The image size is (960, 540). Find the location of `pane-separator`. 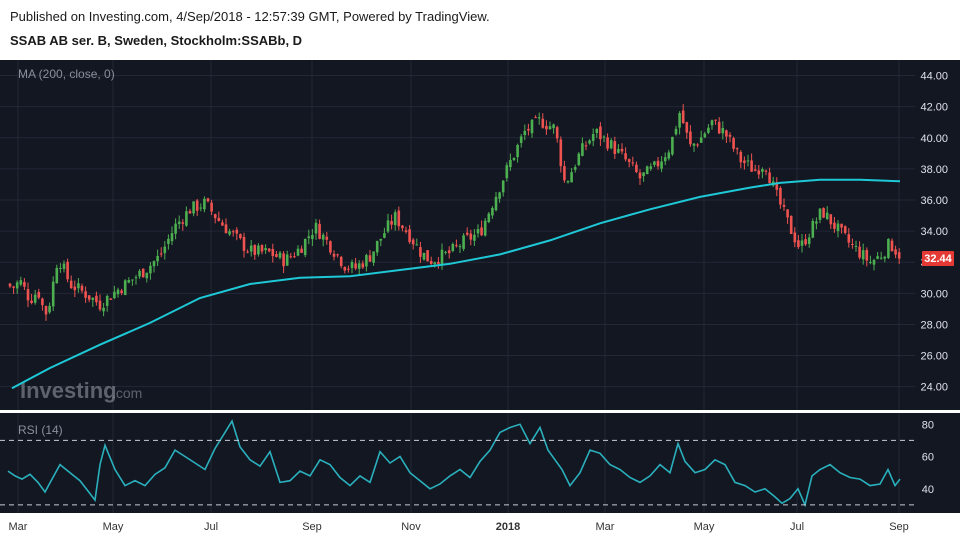

pane-separator is located at coordinates (480, 411).